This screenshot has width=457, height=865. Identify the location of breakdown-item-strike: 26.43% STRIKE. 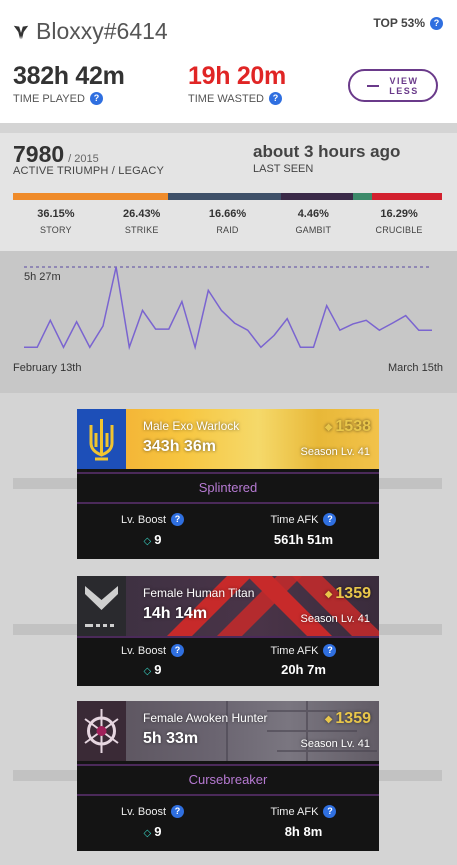
(142, 221).